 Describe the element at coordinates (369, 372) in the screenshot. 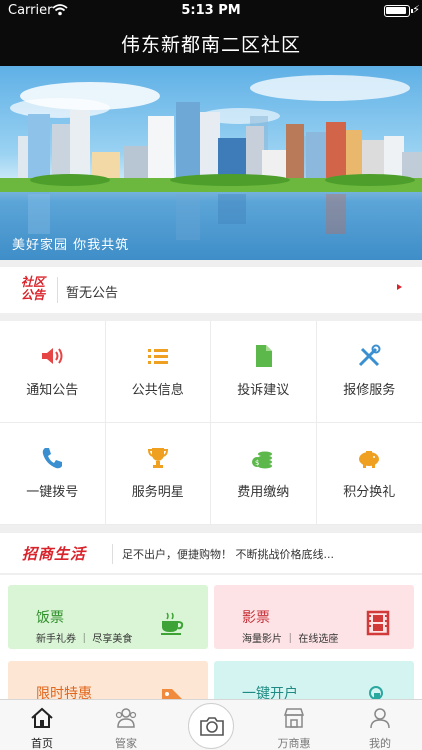

I see `grid-item-repair: 报修服务` at that location.